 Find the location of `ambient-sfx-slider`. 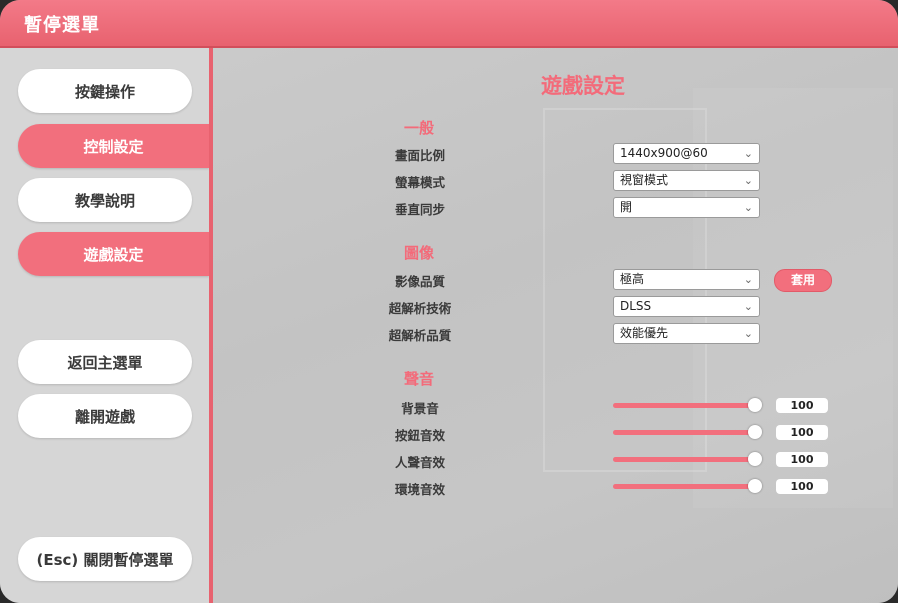

ambient-sfx-slider is located at coordinates (687, 486).